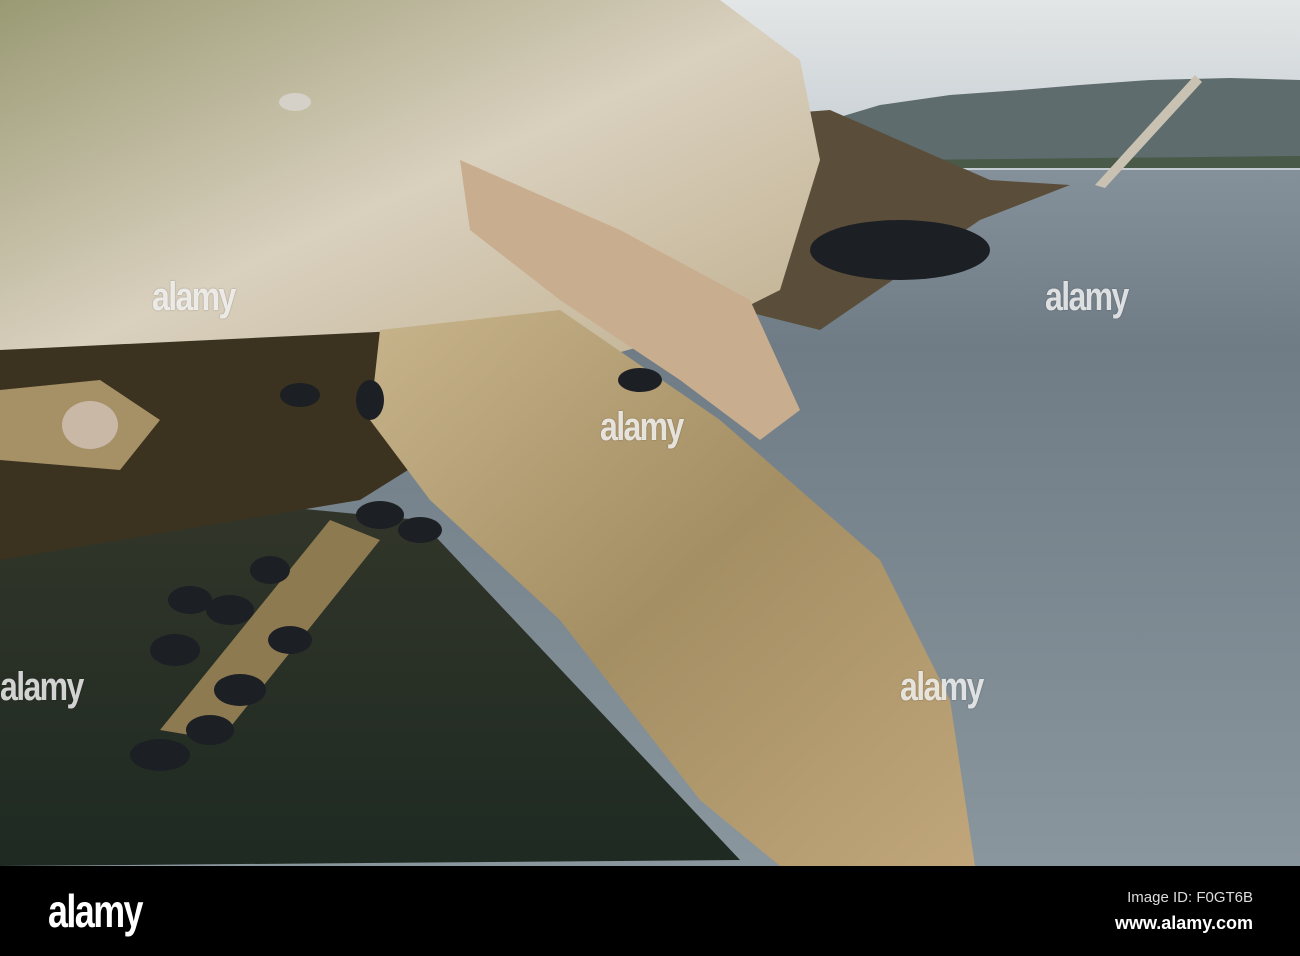  Describe the element at coordinates (96, 911) in the screenshot. I see `alamy-logo: alamy` at that location.